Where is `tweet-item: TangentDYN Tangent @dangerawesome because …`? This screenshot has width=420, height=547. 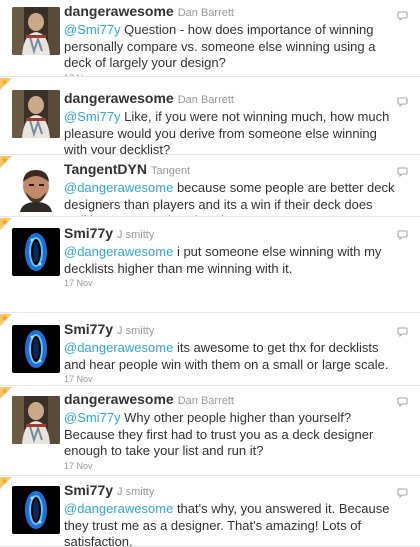 tweet-item: TangentDYN Tangent @dangerawesome because … is located at coordinates (210, 186).